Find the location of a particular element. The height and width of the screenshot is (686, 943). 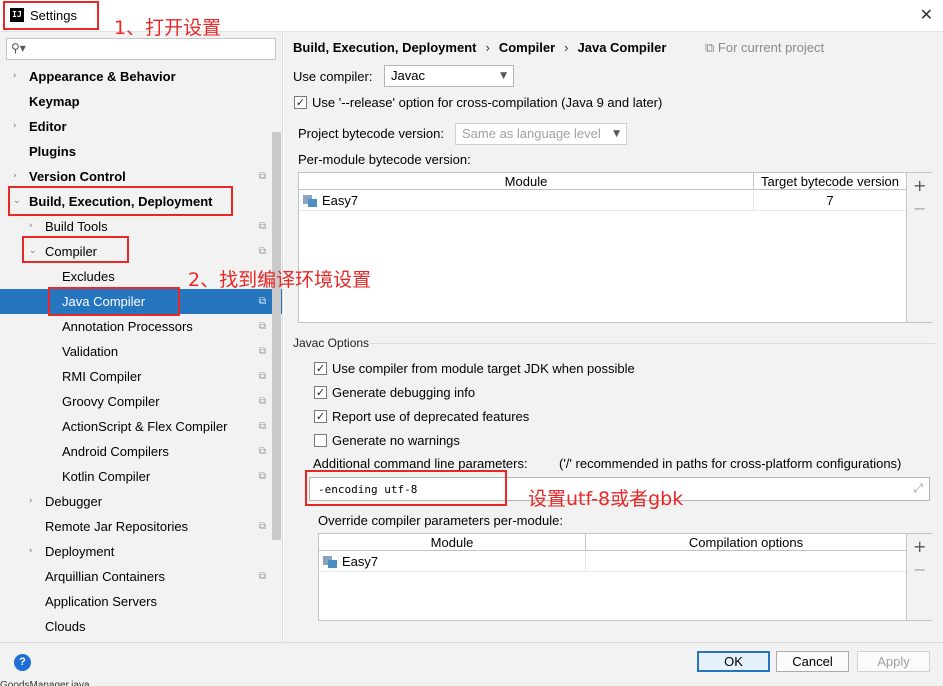

module-name: Easy7 is located at coordinates (340, 200).